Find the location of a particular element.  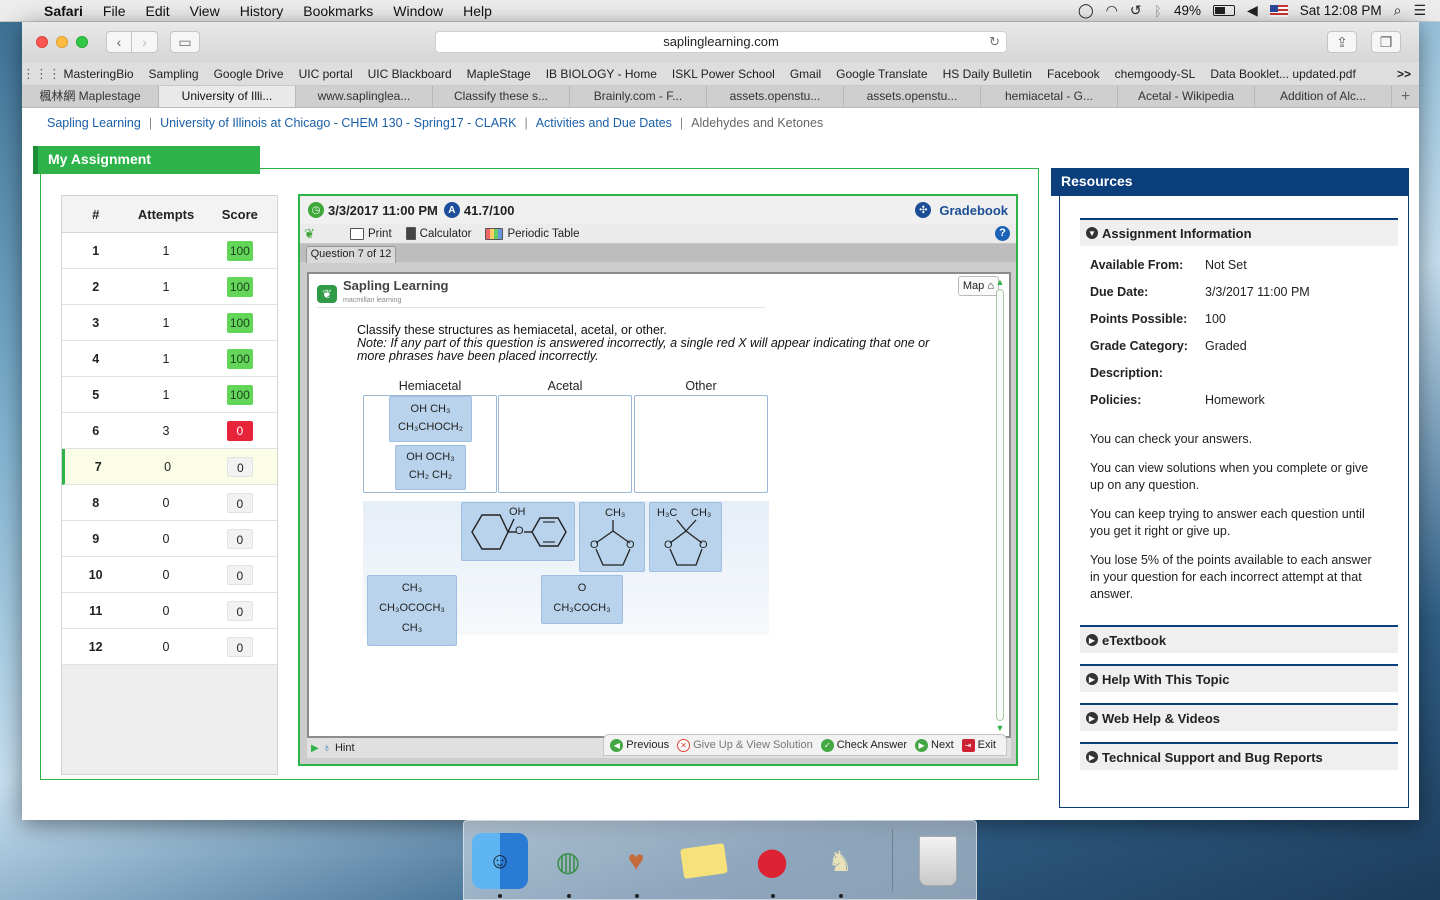

wifi-icon: ◠ is located at coordinates (1112, 10).